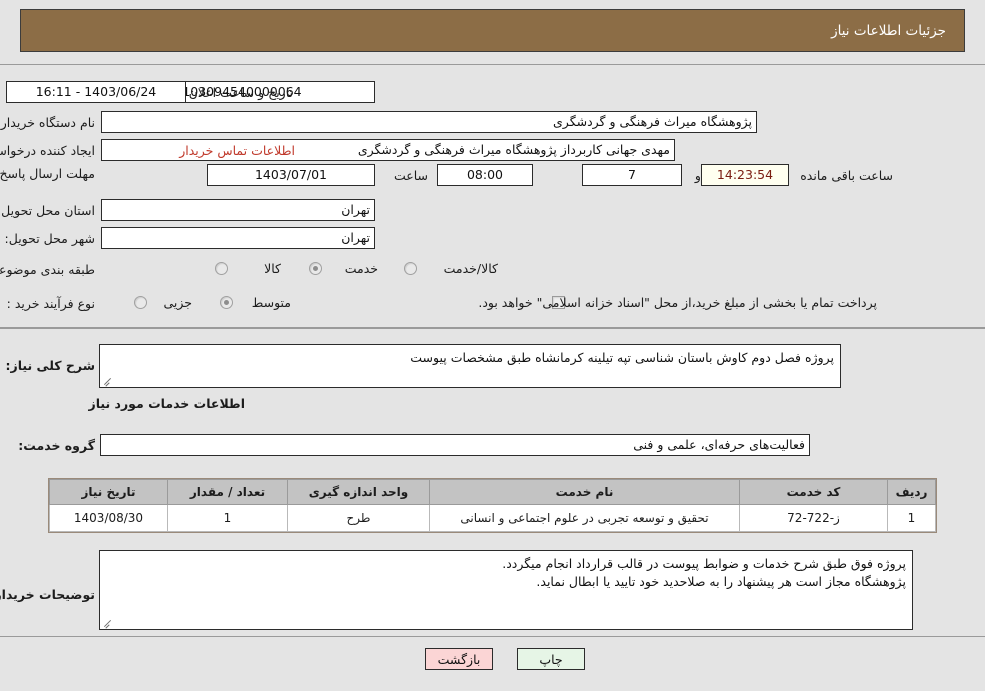 The image size is (985, 691). I want to click on services-heading: اطلاعات خدمات مورد نیاز, so click(167, 403).